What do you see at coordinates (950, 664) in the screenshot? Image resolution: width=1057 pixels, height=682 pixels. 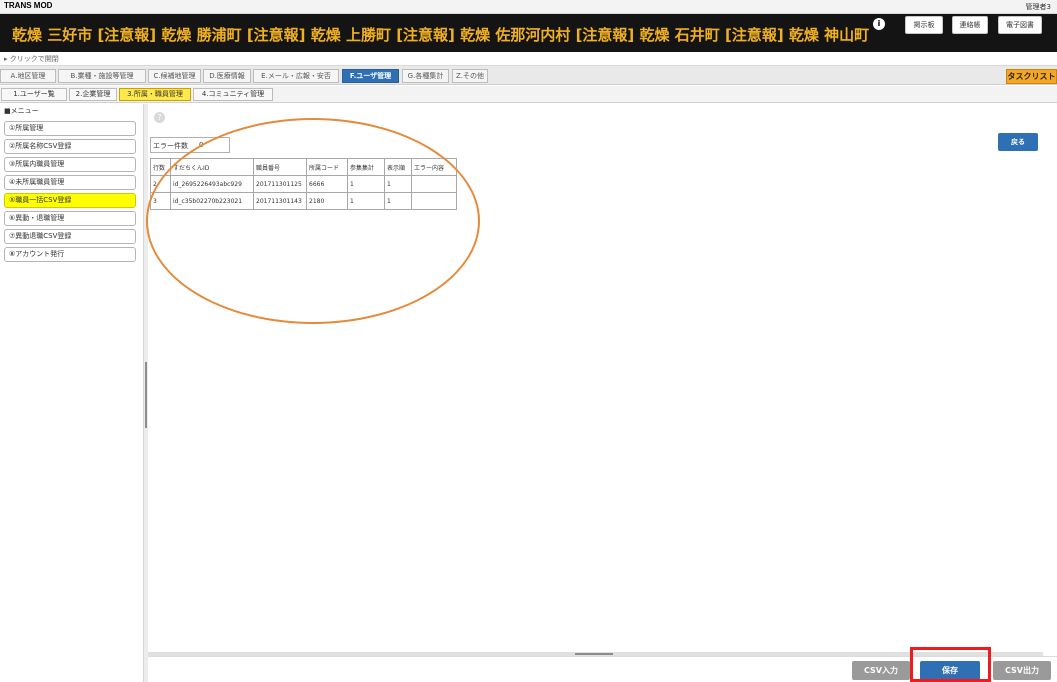 I see `annotation-highlight-rect` at bounding box center [950, 664].